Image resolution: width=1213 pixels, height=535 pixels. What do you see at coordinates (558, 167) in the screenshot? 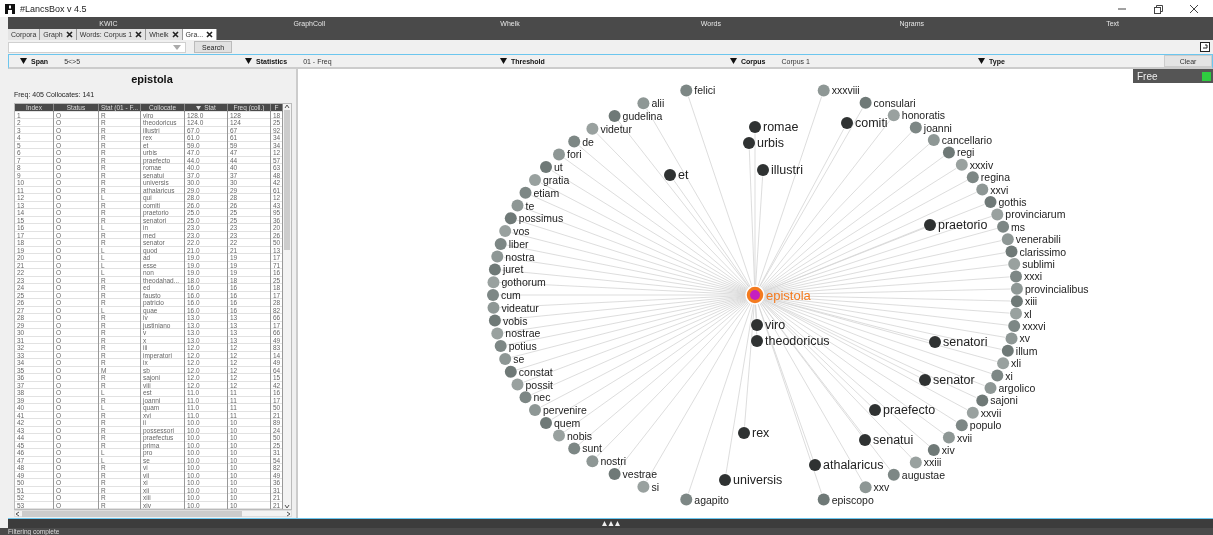
I see `node-label: ut` at bounding box center [558, 167].